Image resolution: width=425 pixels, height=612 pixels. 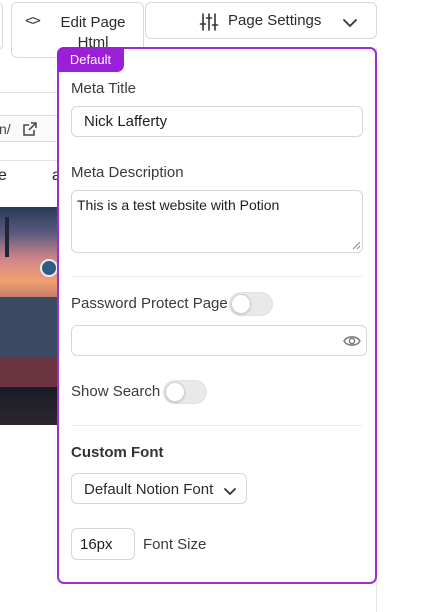 What do you see at coordinates (356, 245) in the screenshot?
I see `resize-grip-icon` at bounding box center [356, 245].